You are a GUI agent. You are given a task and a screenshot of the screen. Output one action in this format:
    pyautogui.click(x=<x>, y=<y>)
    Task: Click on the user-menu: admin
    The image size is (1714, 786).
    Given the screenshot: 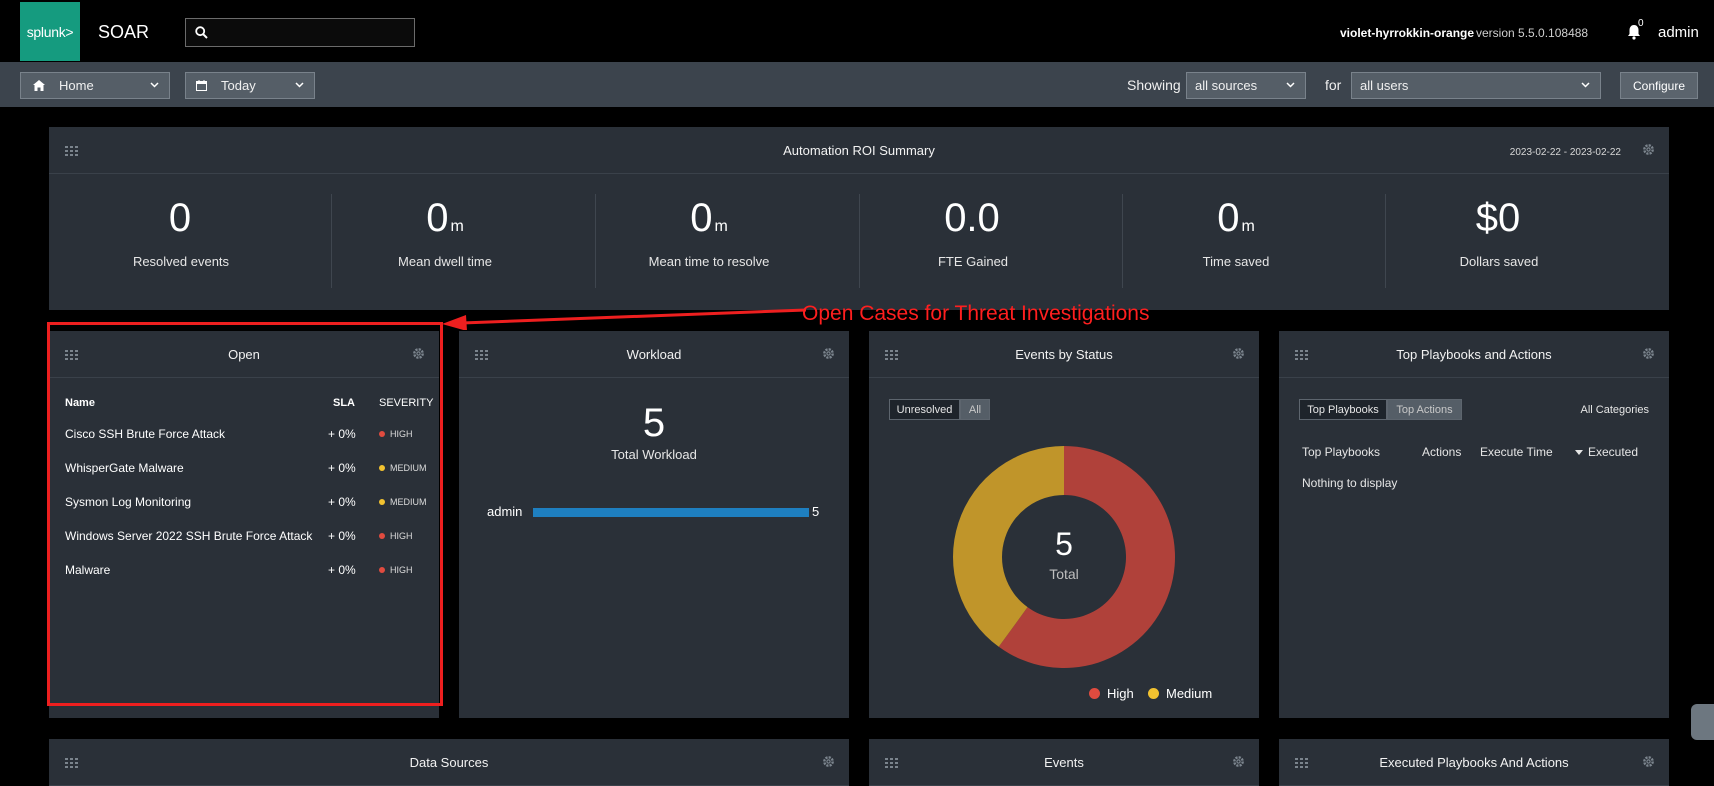 What is the action you would take?
    pyautogui.click(x=1678, y=32)
    